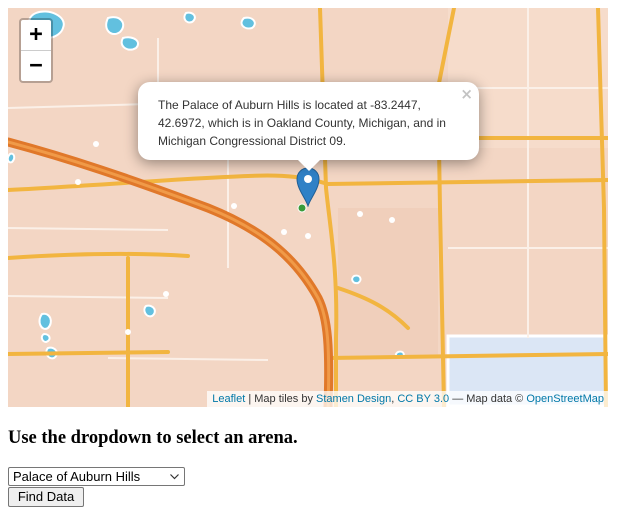 This screenshot has width=620, height=515. I want to click on map-marker, so click(308, 189).